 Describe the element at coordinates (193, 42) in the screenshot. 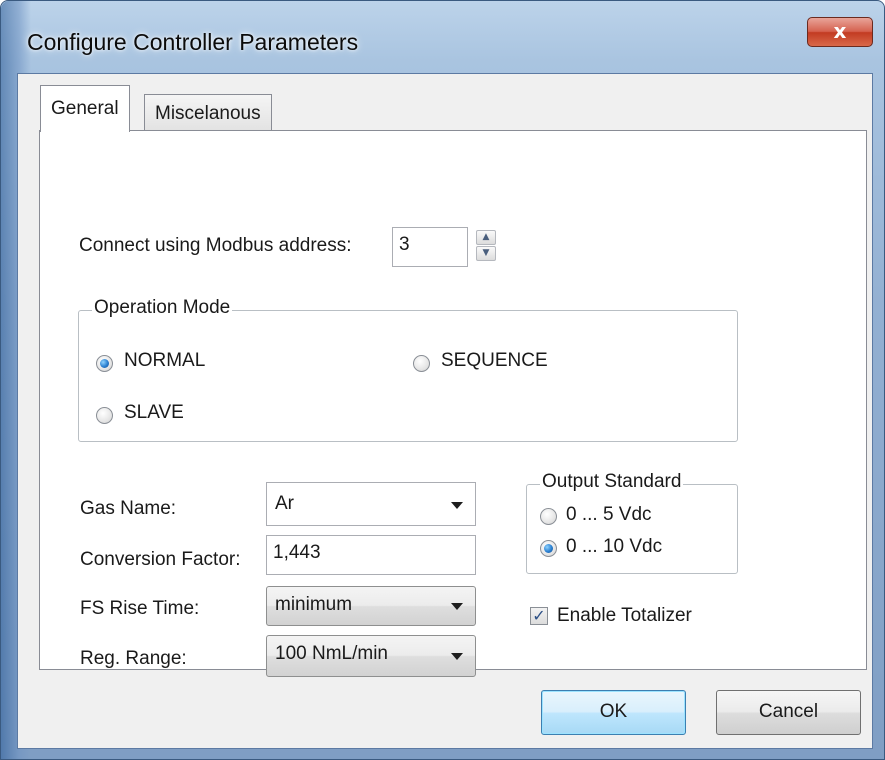

I see `window-title: Configure Controller Parameters` at that location.